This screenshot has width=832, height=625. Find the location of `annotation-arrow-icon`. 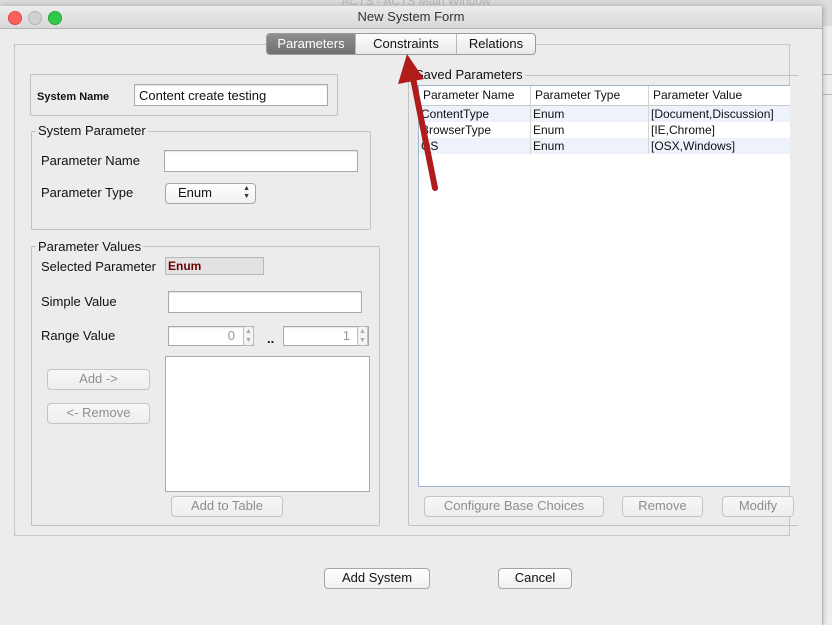

annotation-arrow-icon is located at coordinates (418, 122).